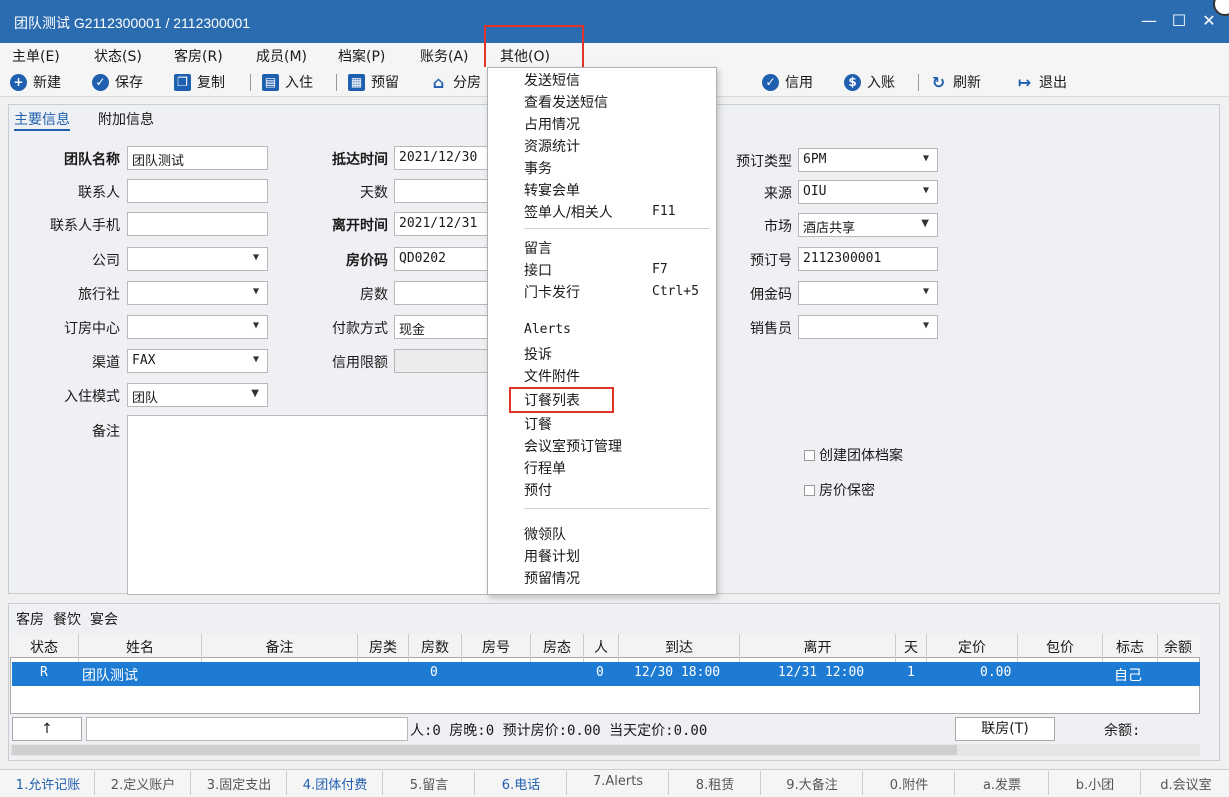  Describe the element at coordinates (335, 783) in the screenshot. I see `fkey-group-payment: 4.团体付费` at that location.